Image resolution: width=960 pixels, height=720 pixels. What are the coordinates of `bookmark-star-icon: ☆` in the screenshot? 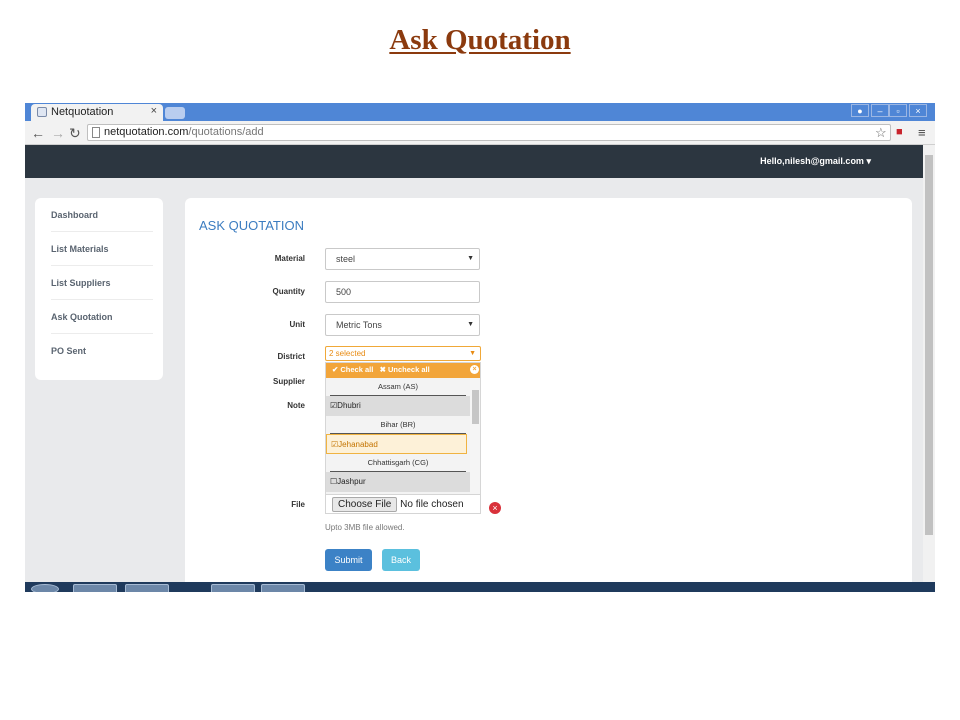 It's located at (881, 132).